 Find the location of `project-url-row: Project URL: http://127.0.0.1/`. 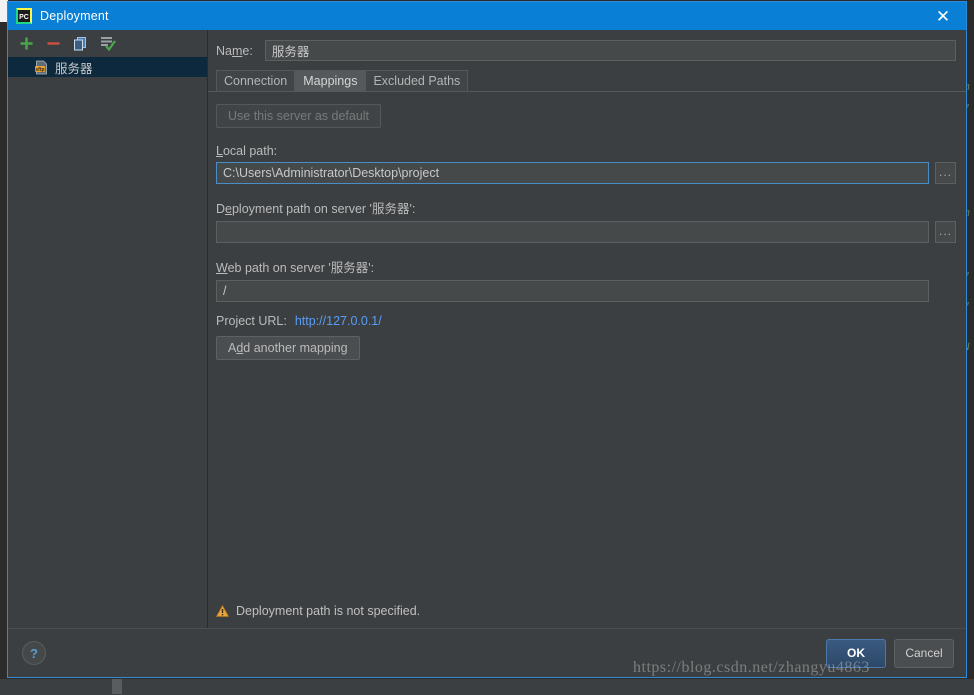

project-url-row: Project URL: http://127.0.0.1/ is located at coordinates (586, 321).